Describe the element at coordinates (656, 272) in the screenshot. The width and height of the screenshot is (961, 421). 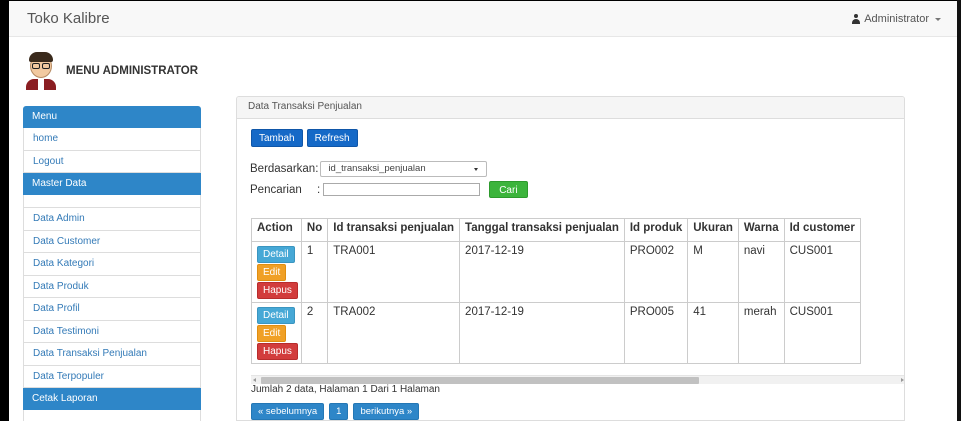
I see `cell-id-produk: PRO002` at that location.